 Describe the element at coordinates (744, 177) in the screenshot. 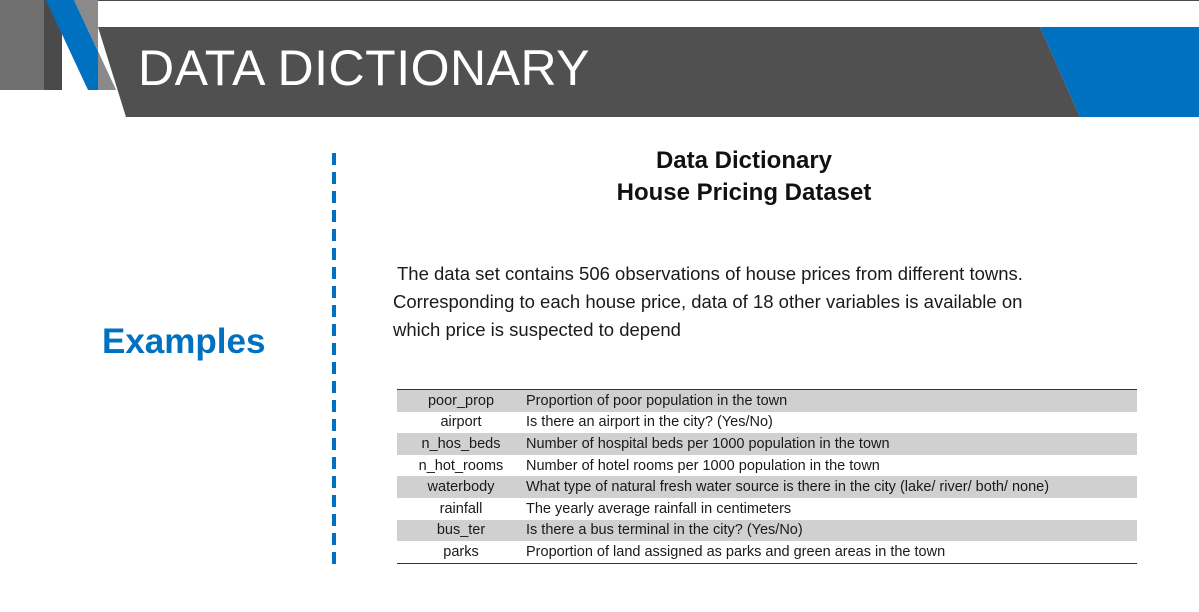

I see `document-title: Data Dictionary House Pricing Dataset` at that location.